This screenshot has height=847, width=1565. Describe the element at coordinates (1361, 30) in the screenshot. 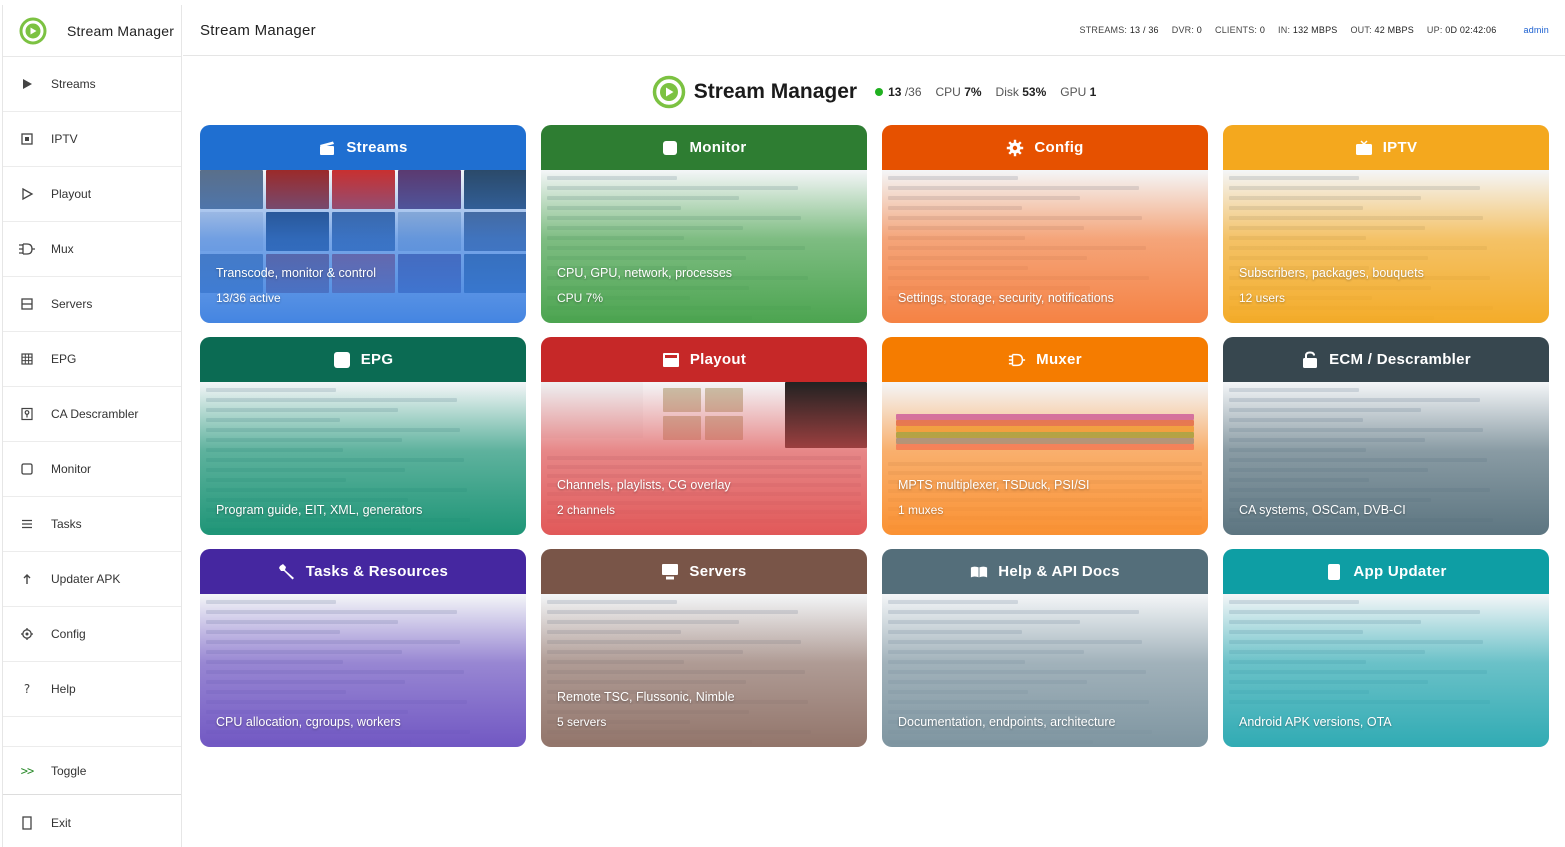

I see `header-stat-label: OUT:` at that location.